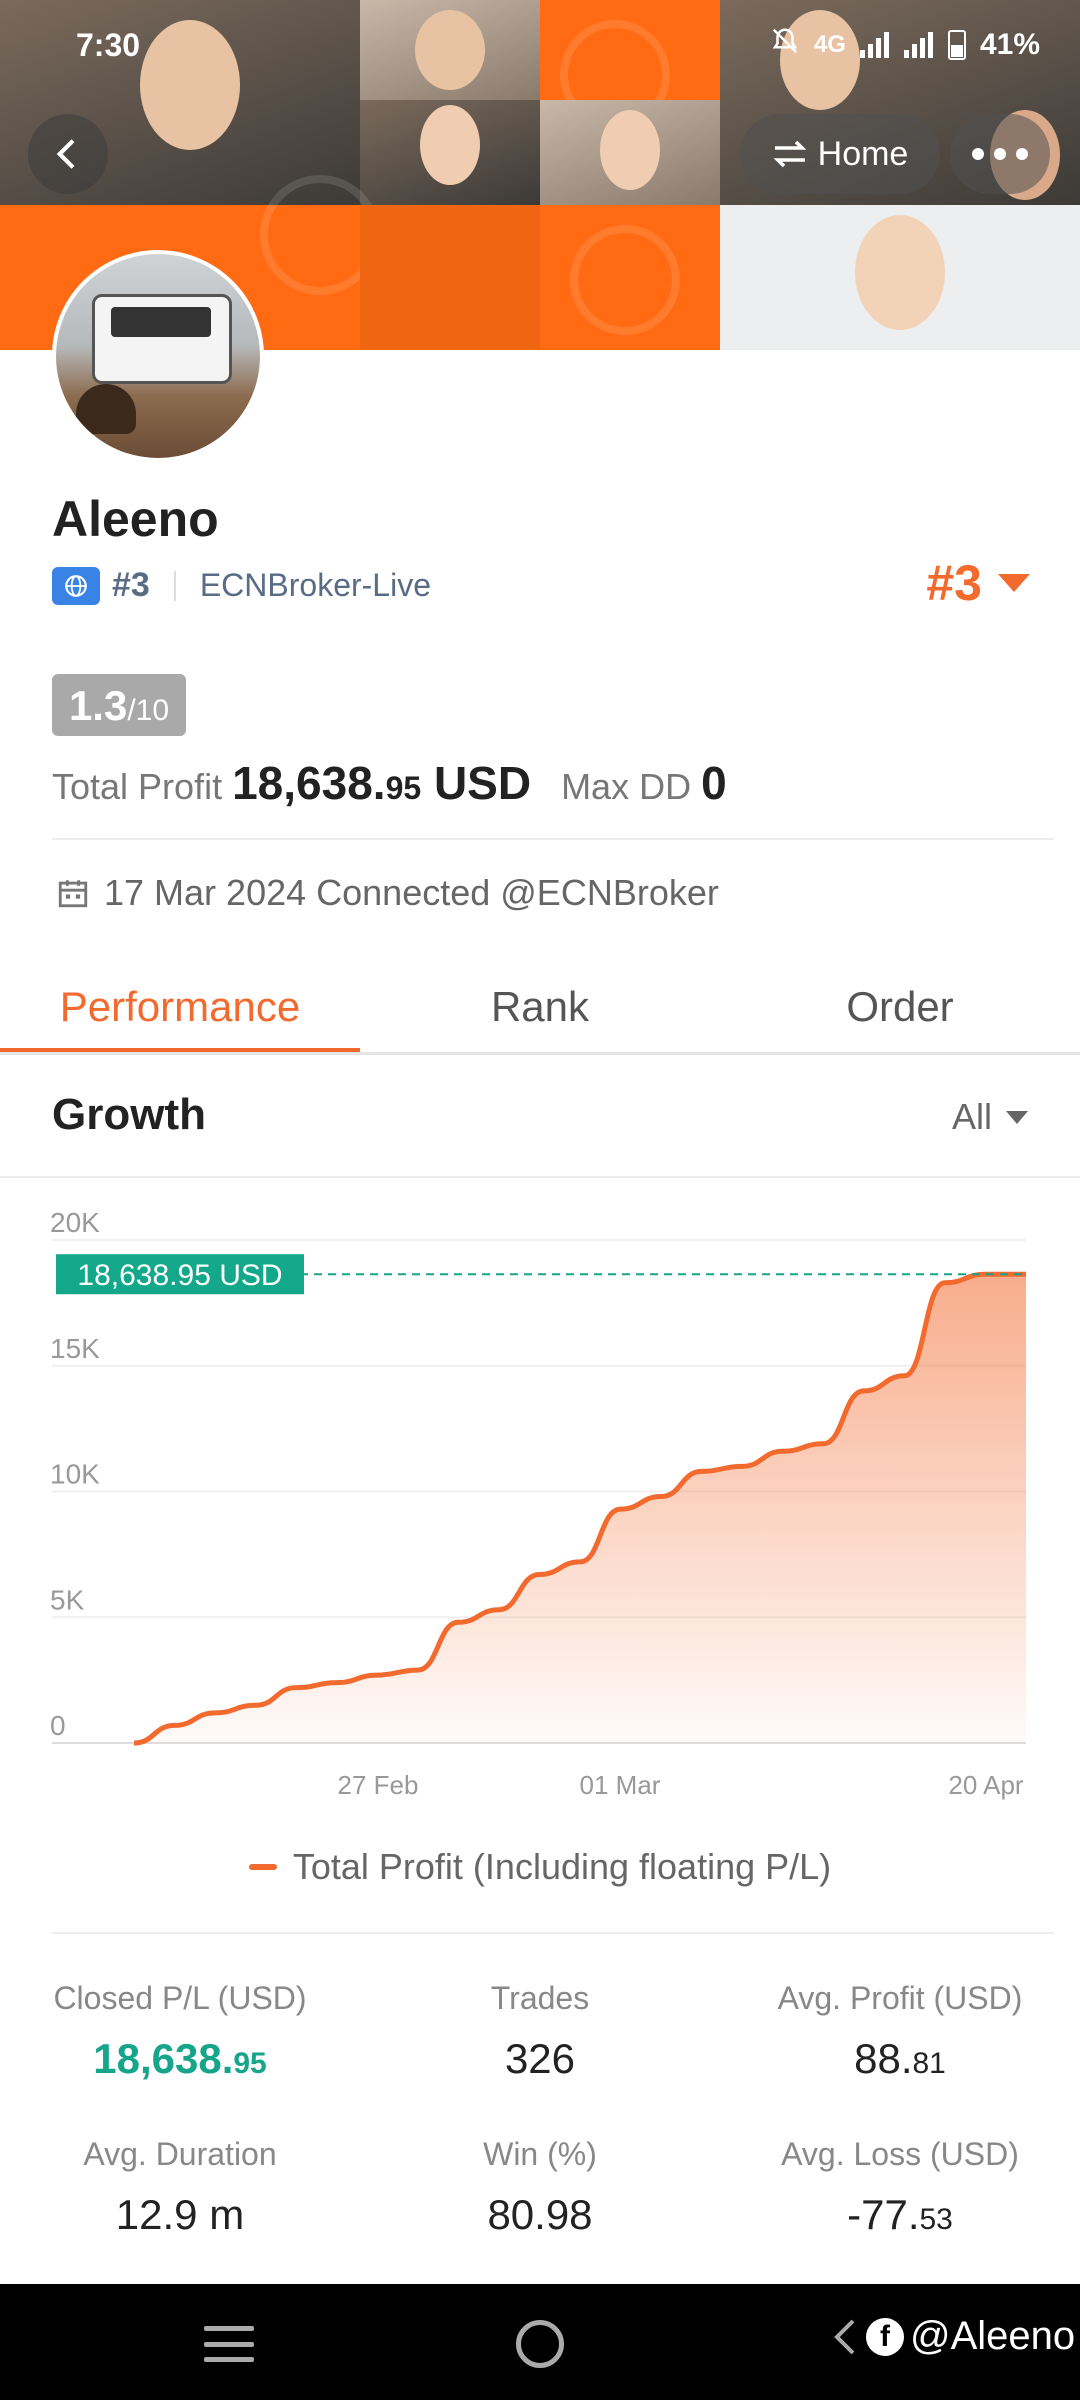 This screenshot has height=2400, width=1080. What do you see at coordinates (75, 1474) in the screenshot?
I see `y-tick-label: 10K` at bounding box center [75, 1474].